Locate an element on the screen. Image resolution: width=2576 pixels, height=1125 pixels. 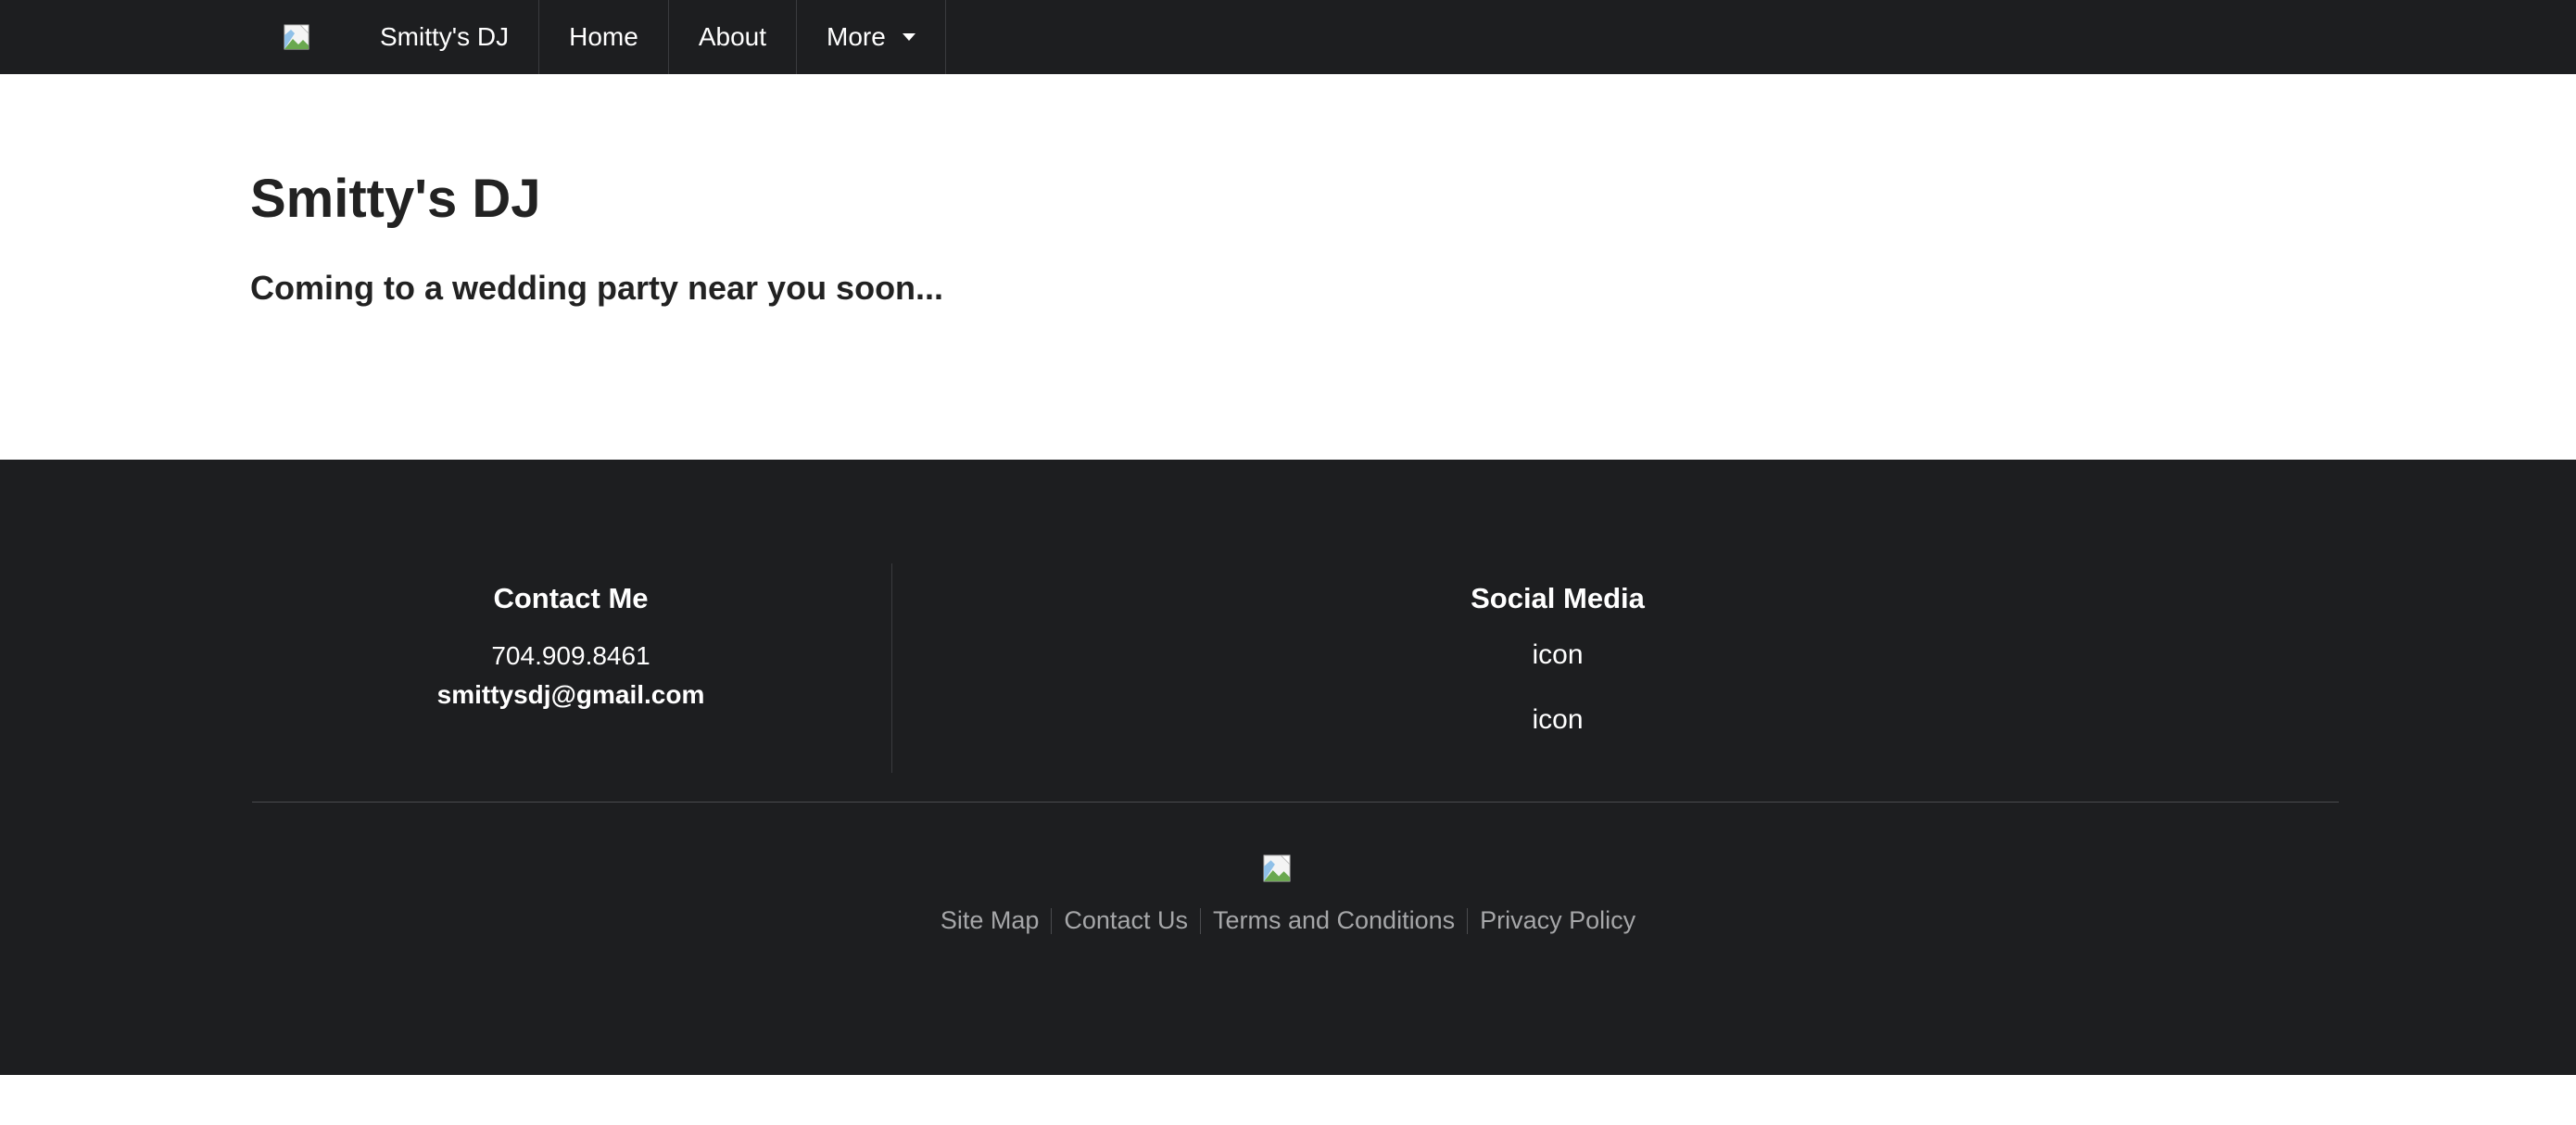
contact-heading: Contact Me is located at coordinates (571, 598).